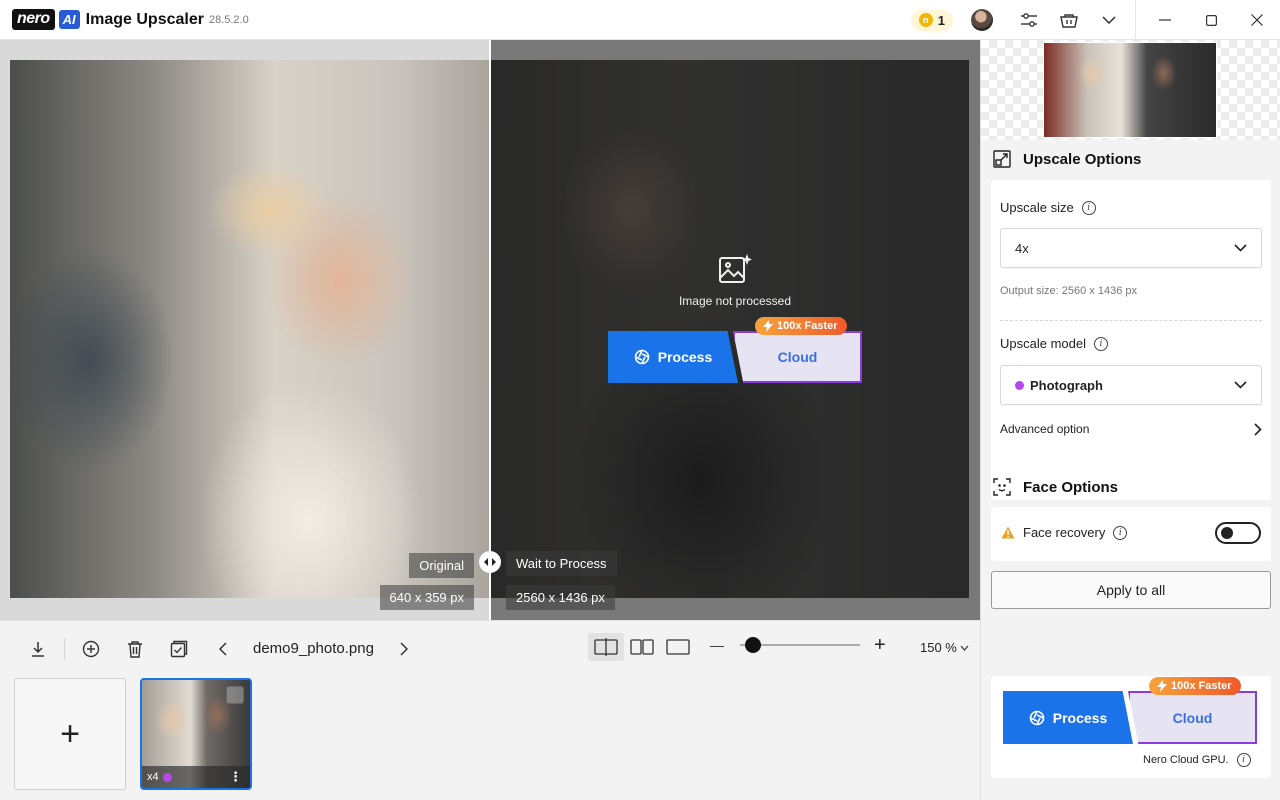 Image resolution: width=1280 pixels, height=800 pixels. I want to click on close-icon, so click(1257, 20).